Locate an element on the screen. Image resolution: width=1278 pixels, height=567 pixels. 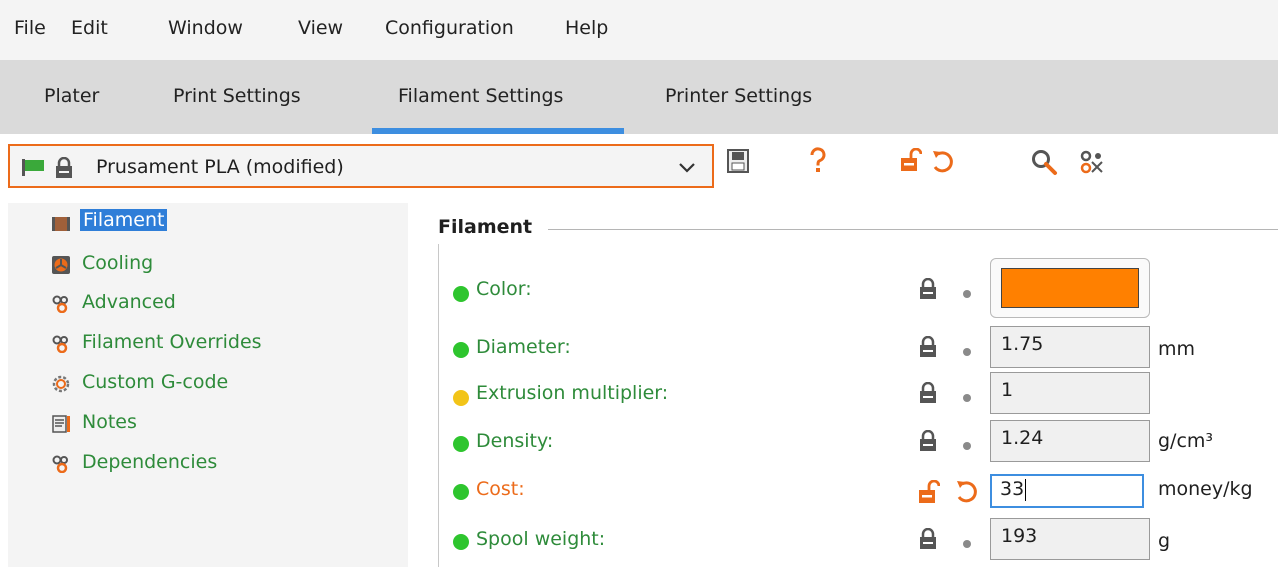
tab-printer-settings: Printer Settings is located at coordinates (738, 96).